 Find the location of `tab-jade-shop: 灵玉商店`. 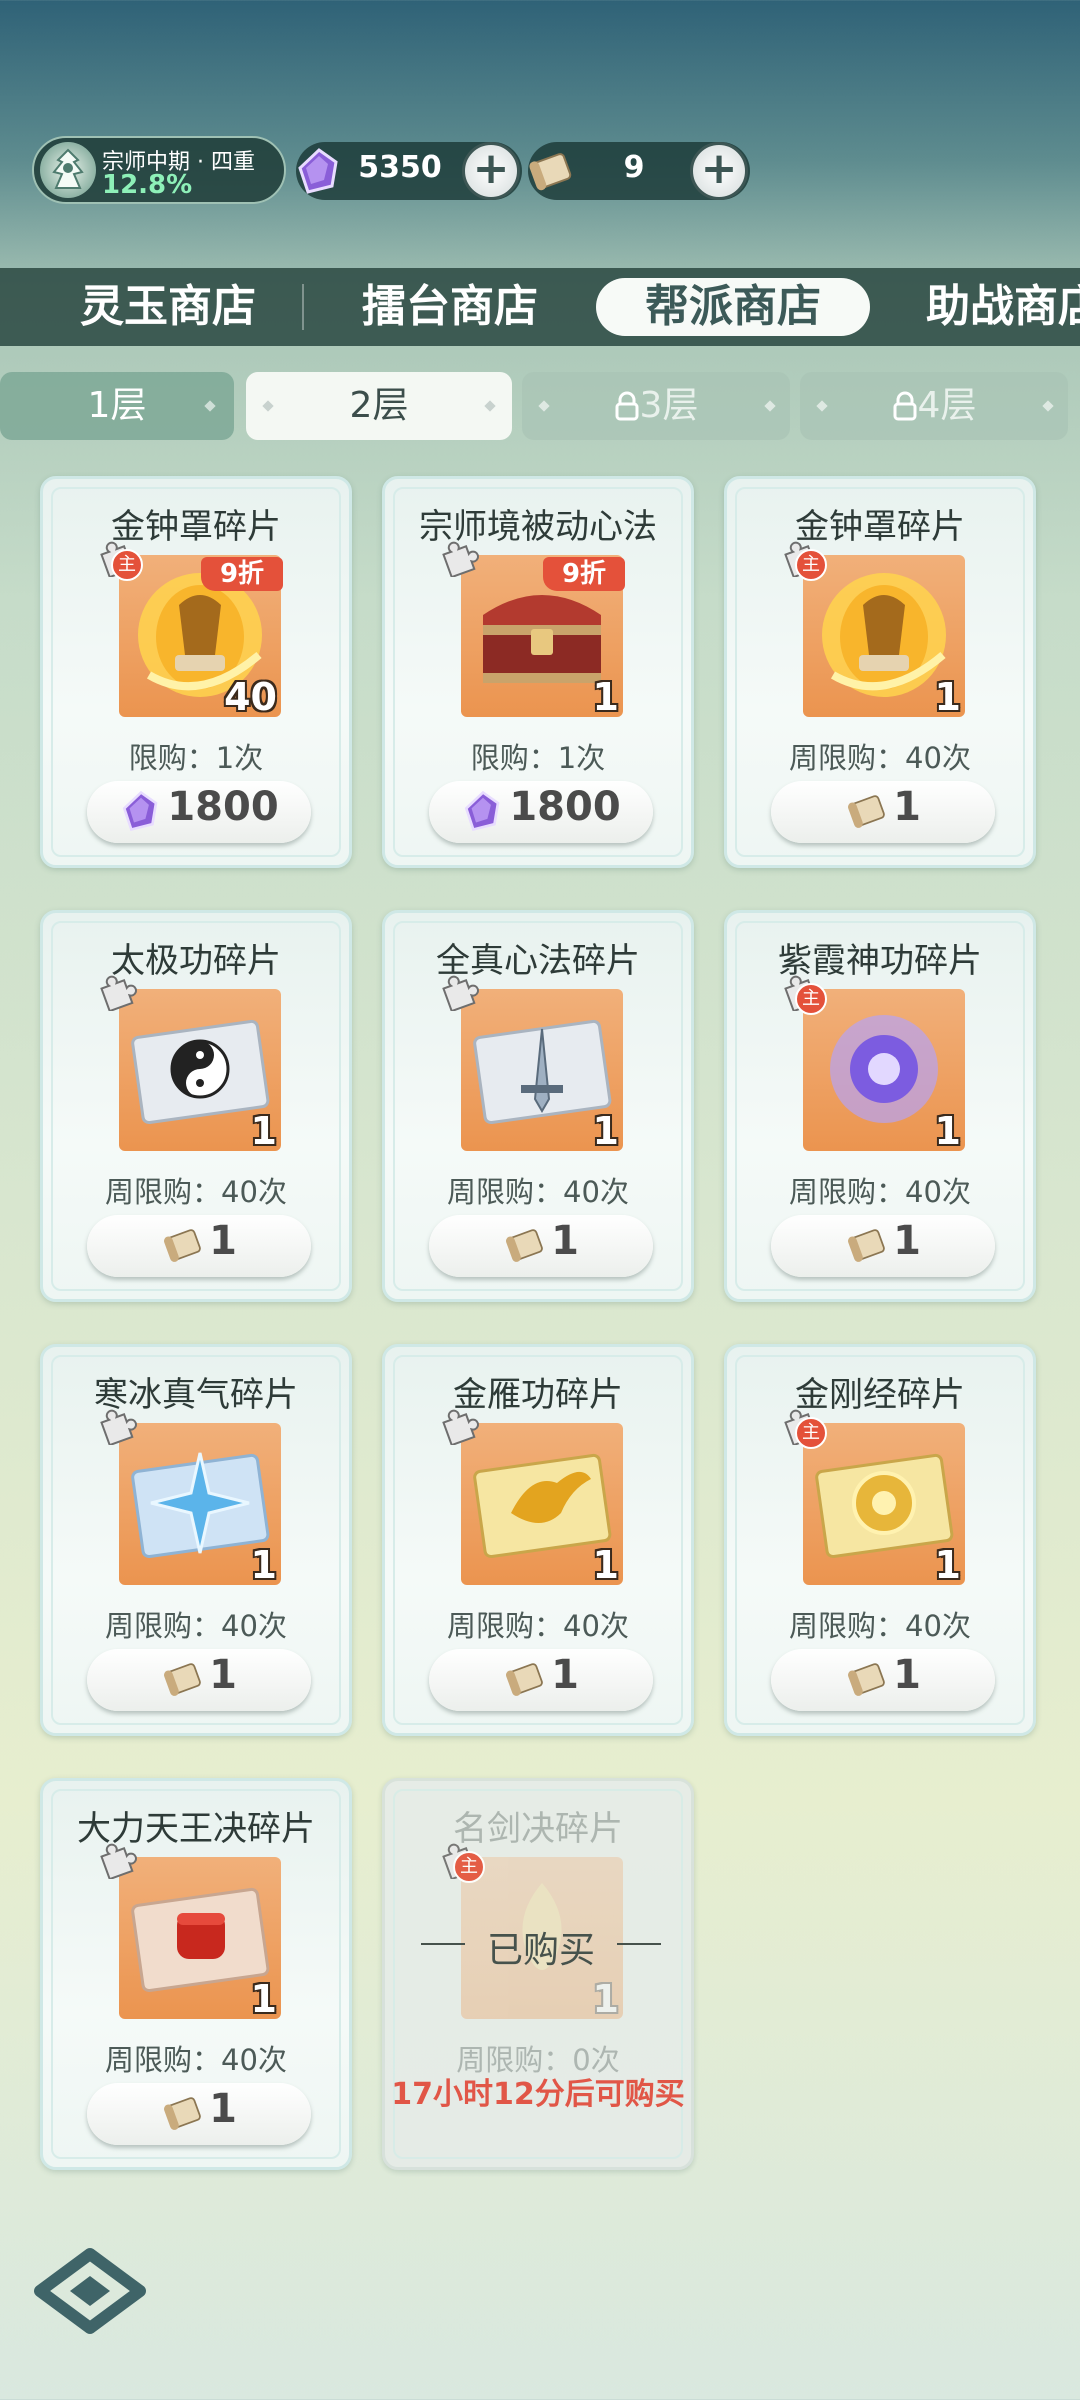

tab-jade-shop: 灵玉商店 is located at coordinates (168, 307).